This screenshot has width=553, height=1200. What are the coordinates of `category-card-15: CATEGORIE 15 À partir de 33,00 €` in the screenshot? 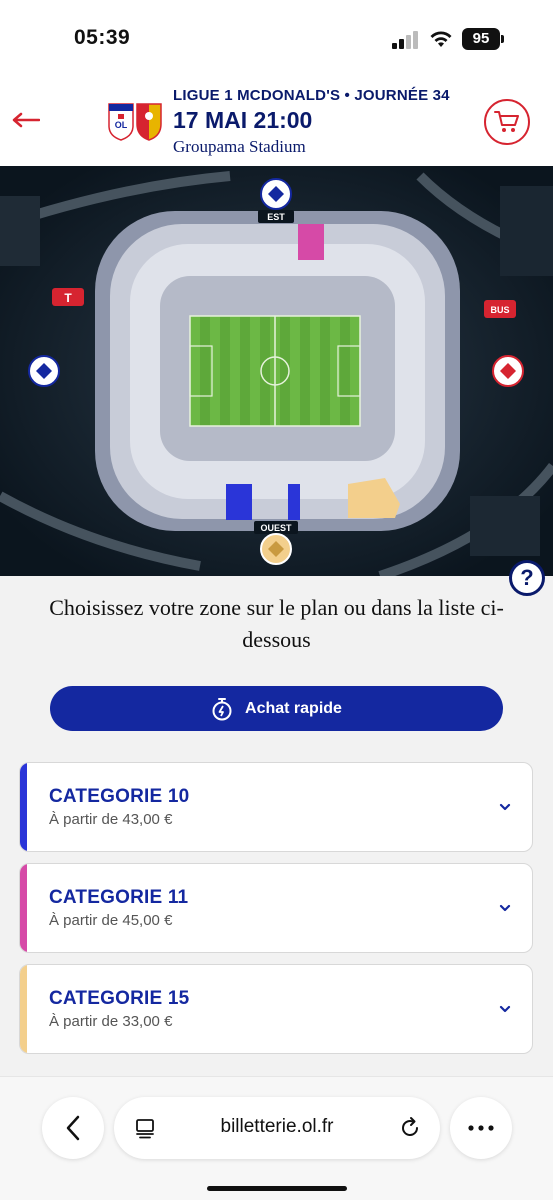 It's located at (276, 1009).